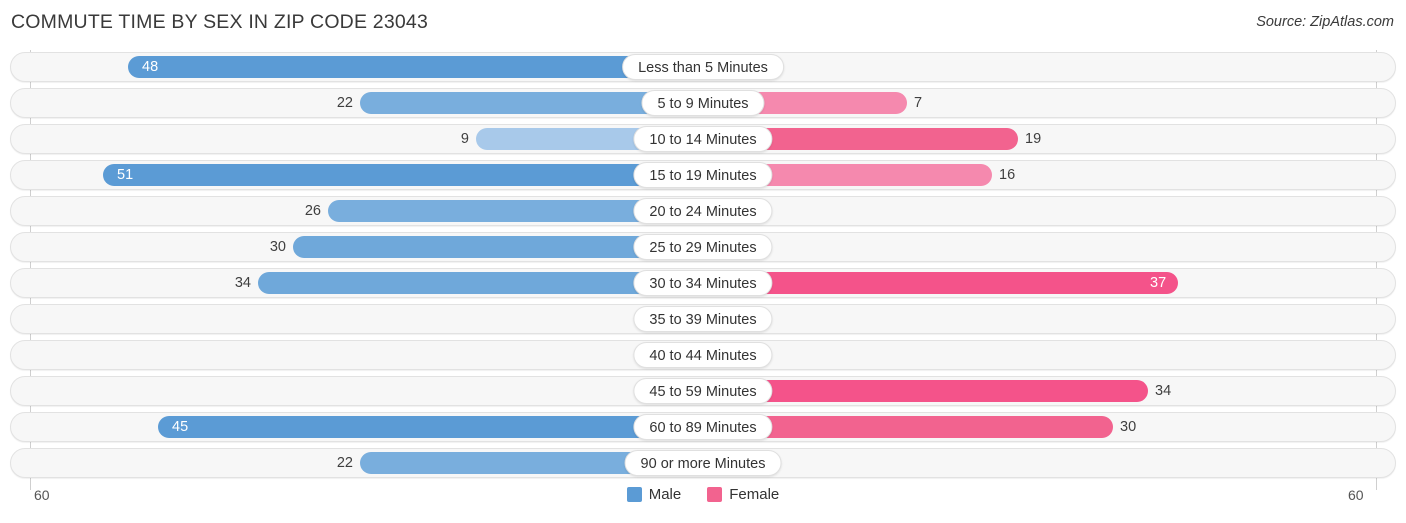 Image resolution: width=1406 pixels, height=523 pixels. I want to click on table-row: 34 37 30 to 34 Minutes, so click(703, 283).